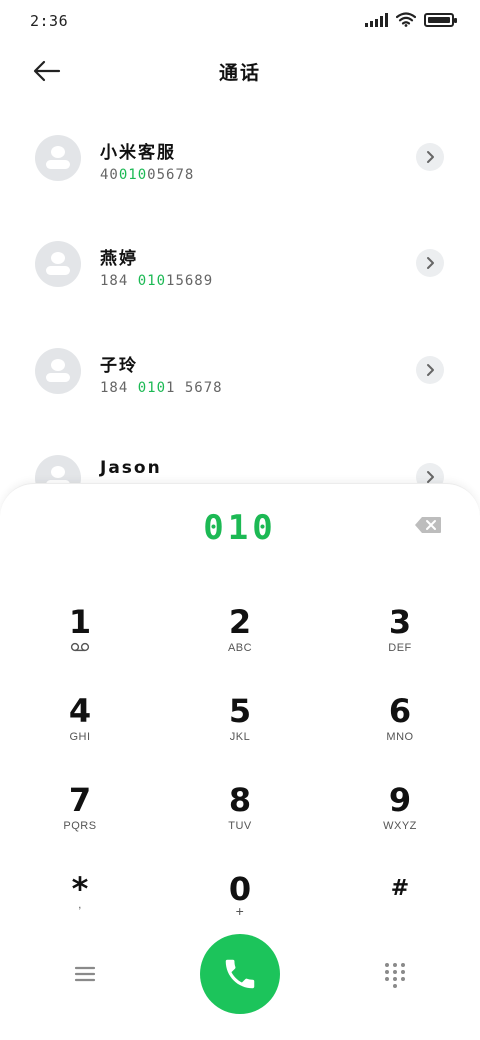  What do you see at coordinates (80, 648) in the screenshot?
I see `voicemail-icon` at bounding box center [80, 648].